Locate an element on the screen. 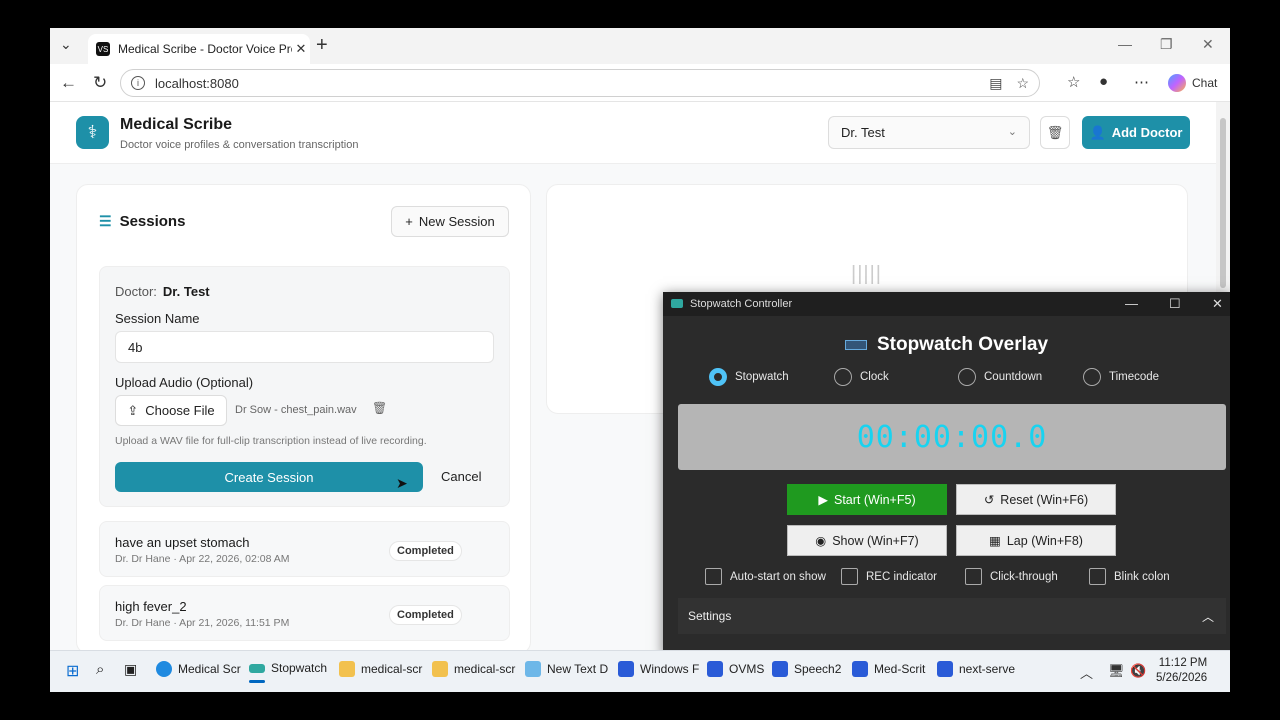 This screenshot has height=720, width=1280. show-button: ◉ Show (Win+F7) is located at coordinates (867, 540).